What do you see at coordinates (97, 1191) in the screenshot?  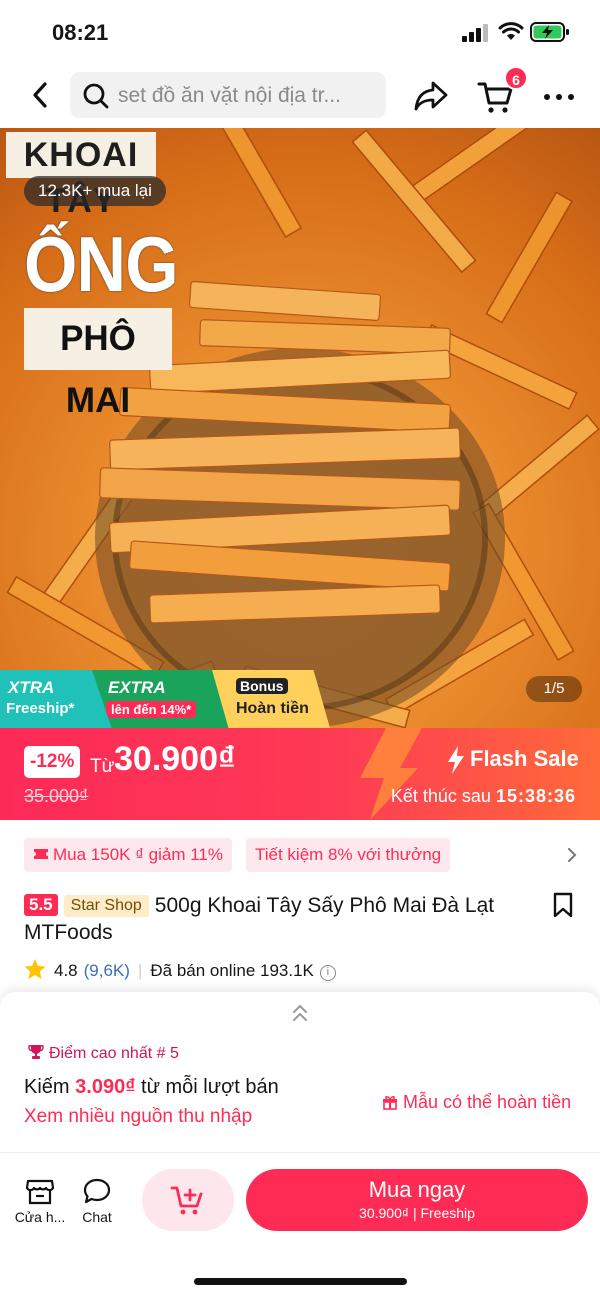 I see `chat-bubble-icon` at bounding box center [97, 1191].